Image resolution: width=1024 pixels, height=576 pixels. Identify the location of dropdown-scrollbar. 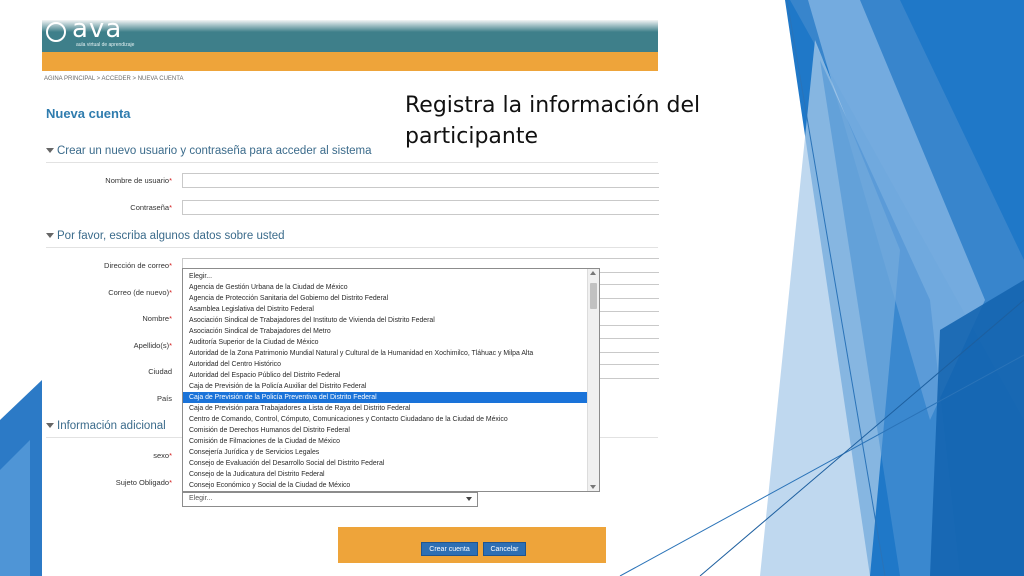
(593, 380).